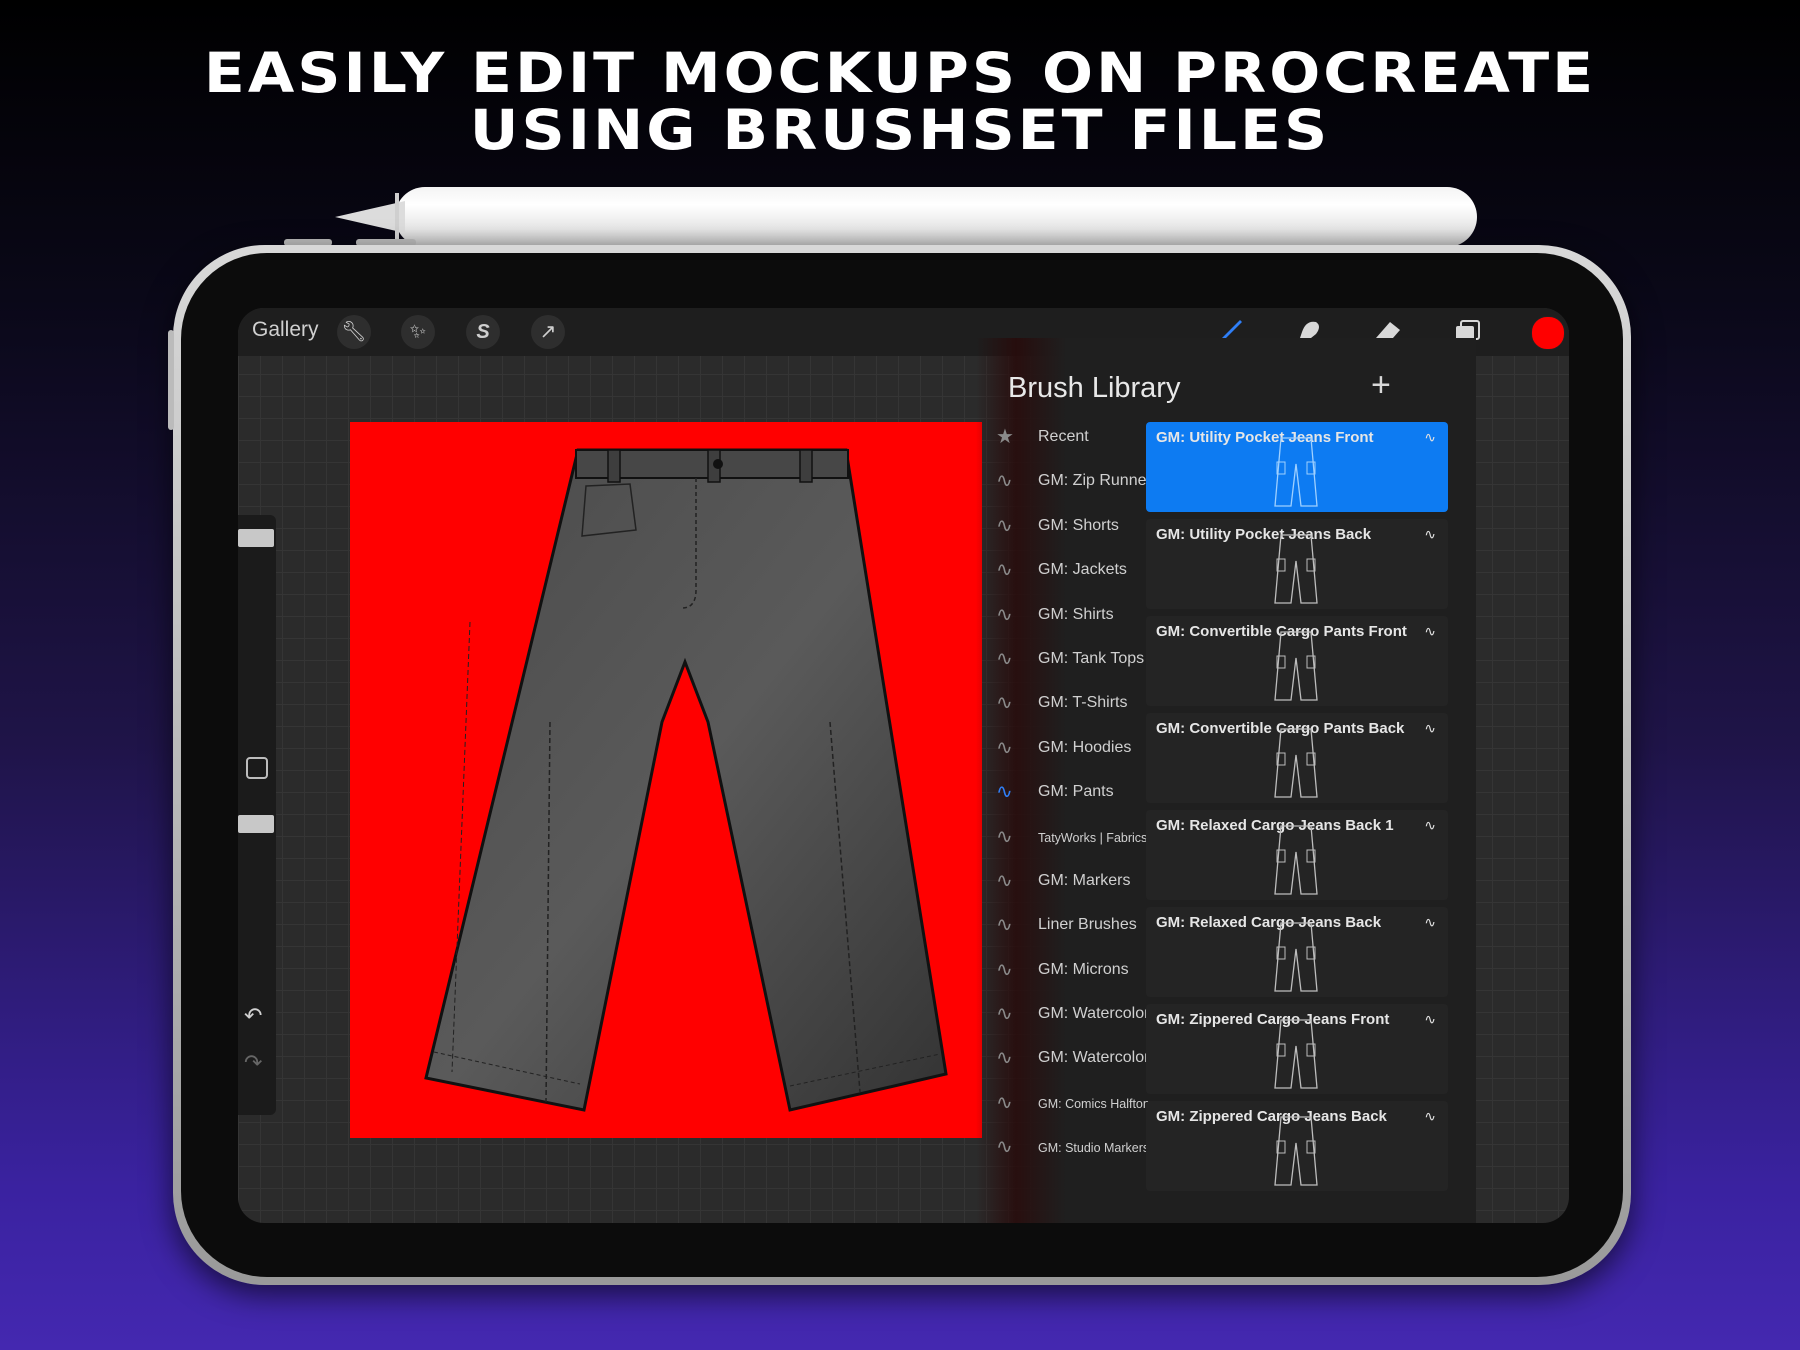  I want to click on brush-set-item: ∿ GM: Jackets, so click(1076, 573).